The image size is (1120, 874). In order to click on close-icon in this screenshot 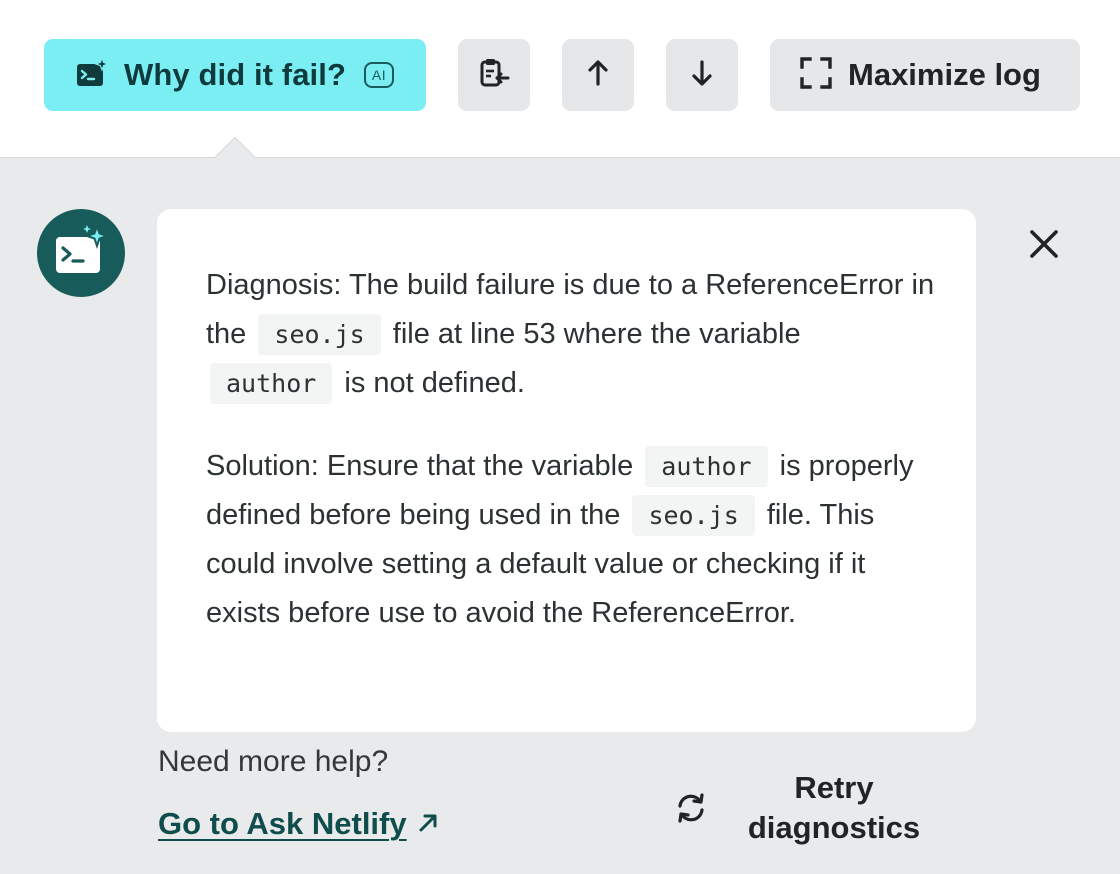, I will do `click(1044, 246)`.